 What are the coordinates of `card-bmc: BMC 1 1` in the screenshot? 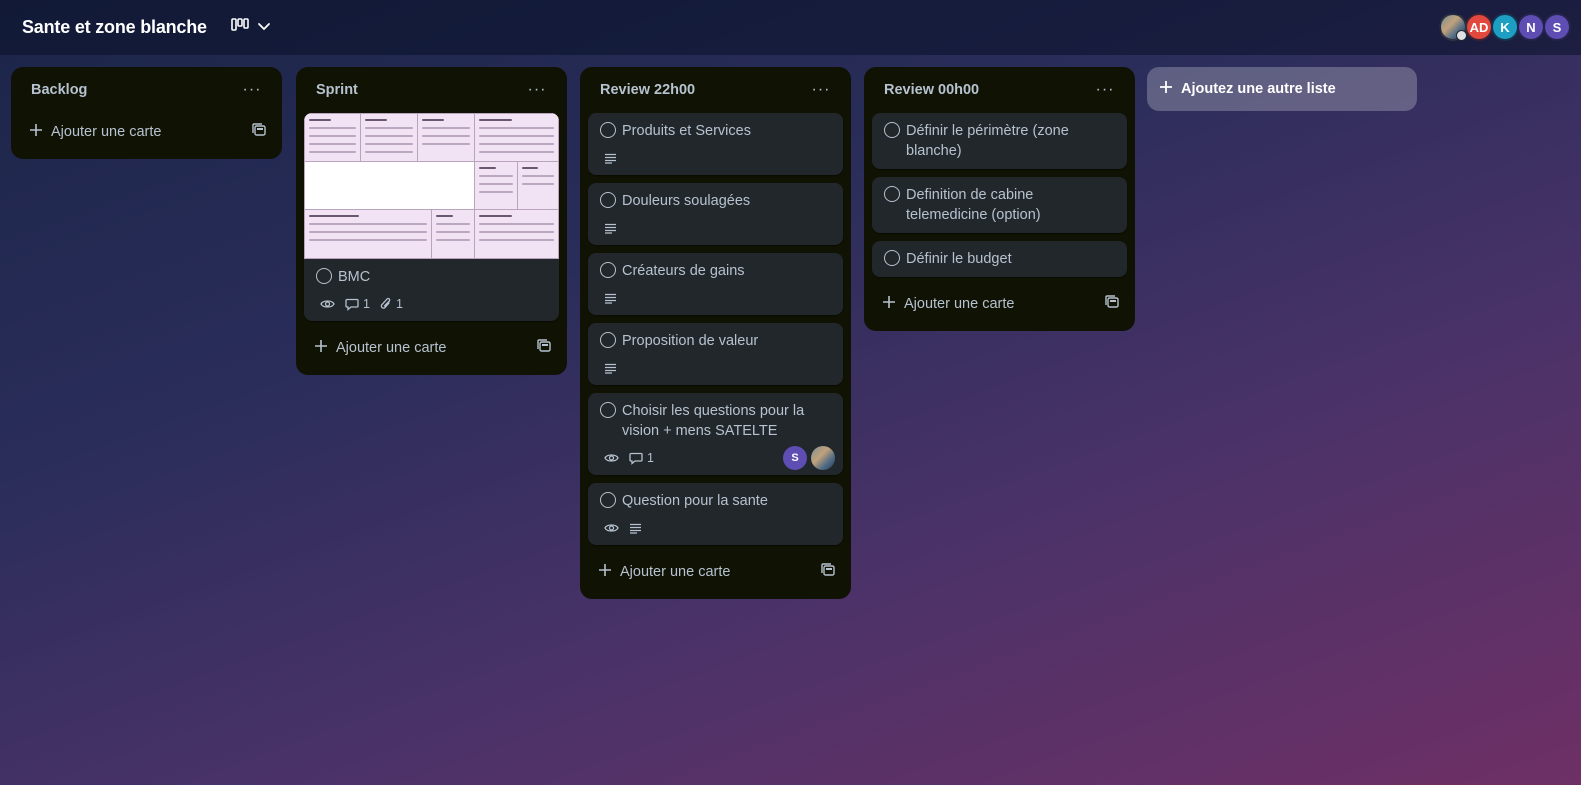 It's located at (431, 217).